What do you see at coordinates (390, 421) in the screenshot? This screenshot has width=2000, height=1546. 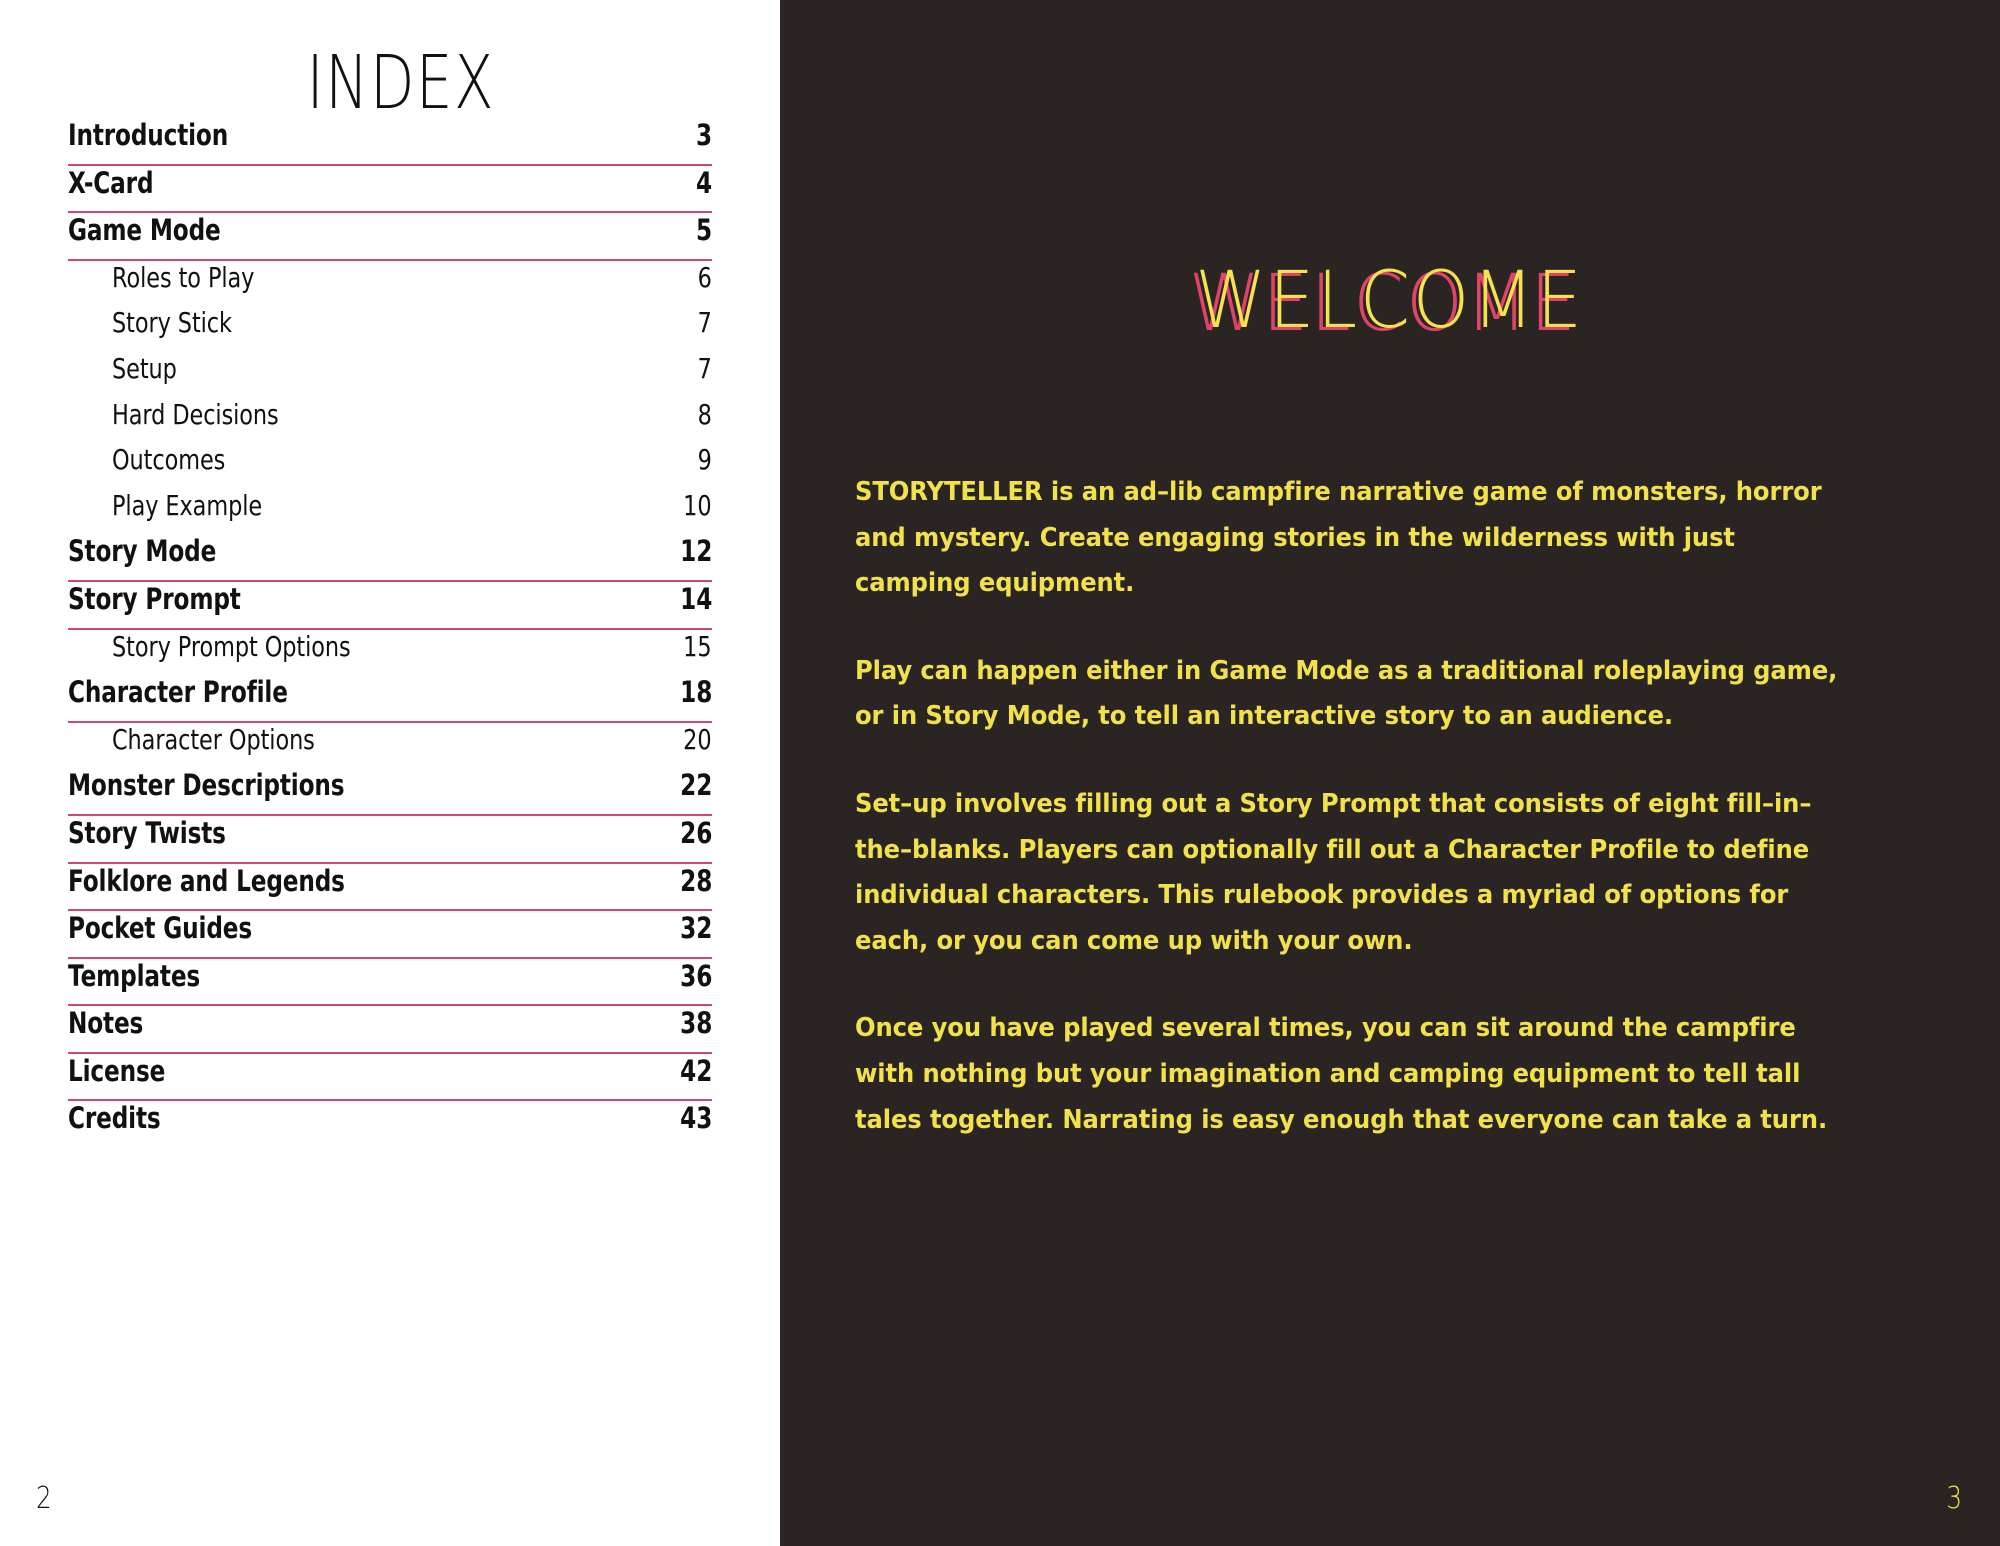 I see `toc-entry: Hard Decisions 8` at bounding box center [390, 421].